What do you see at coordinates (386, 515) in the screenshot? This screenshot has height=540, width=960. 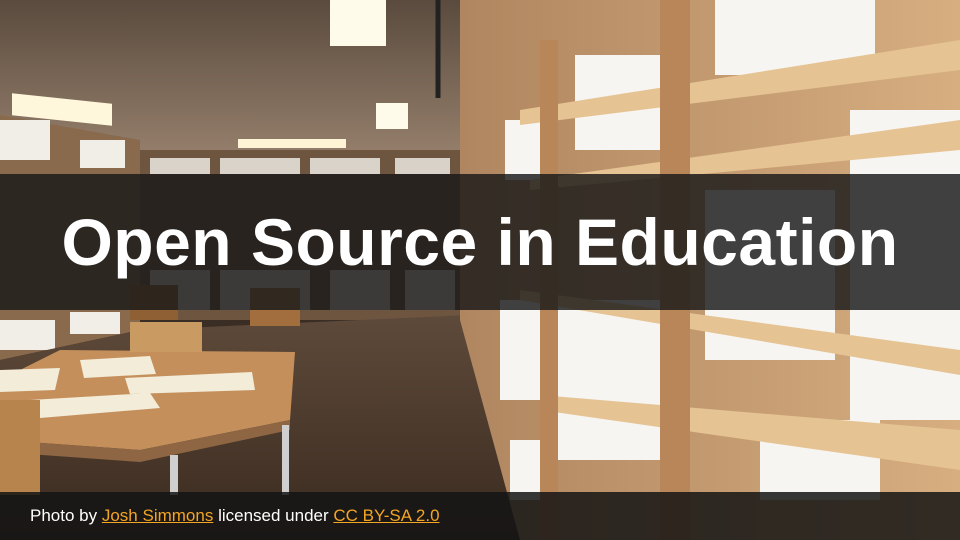 I see `license-link: CC BY-SA 2.0` at bounding box center [386, 515].